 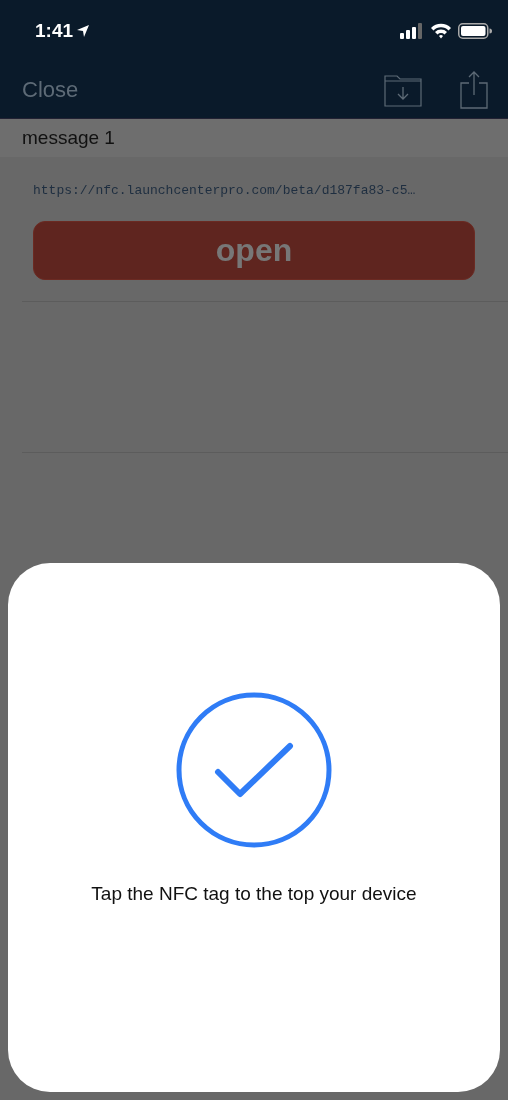 I want to click on battery-icon, so click(x=475, y=31).